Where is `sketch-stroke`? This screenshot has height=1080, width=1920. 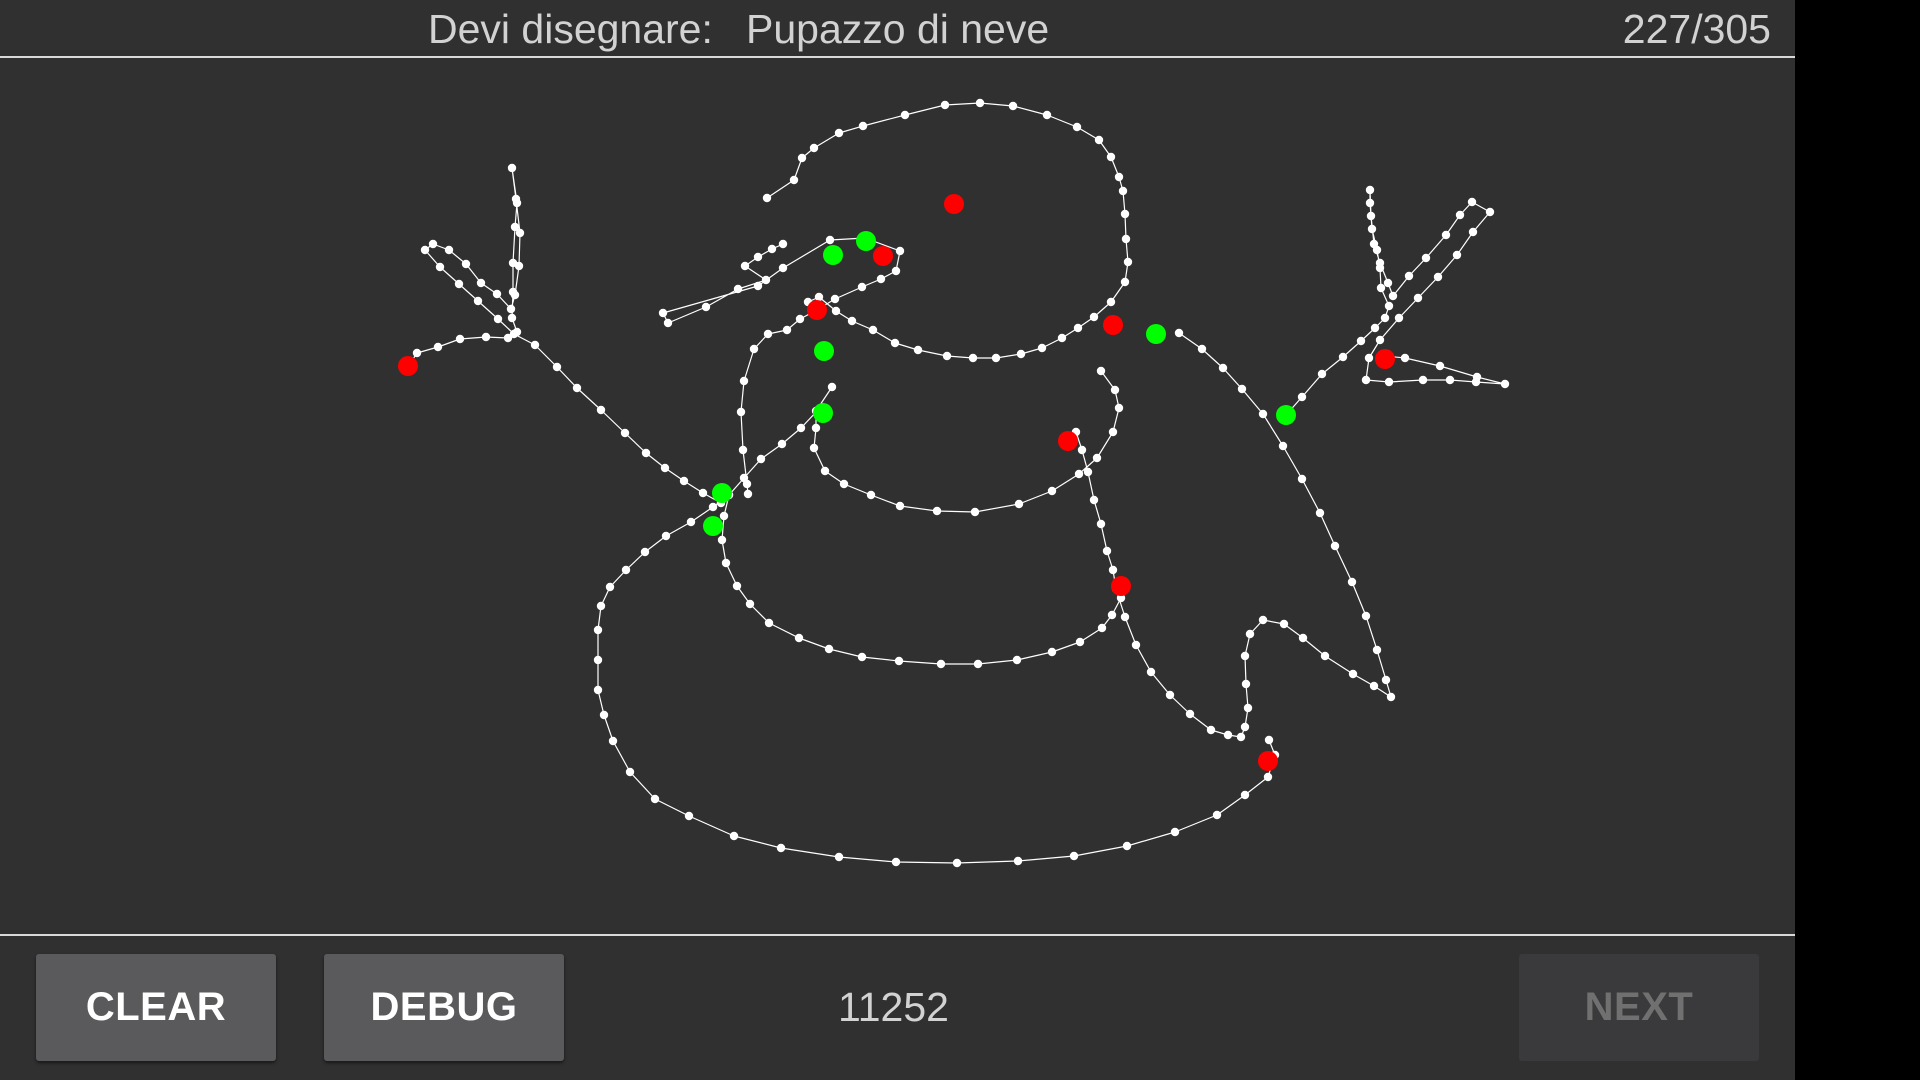
sketch-stroke is located at coordinates (781, 366).